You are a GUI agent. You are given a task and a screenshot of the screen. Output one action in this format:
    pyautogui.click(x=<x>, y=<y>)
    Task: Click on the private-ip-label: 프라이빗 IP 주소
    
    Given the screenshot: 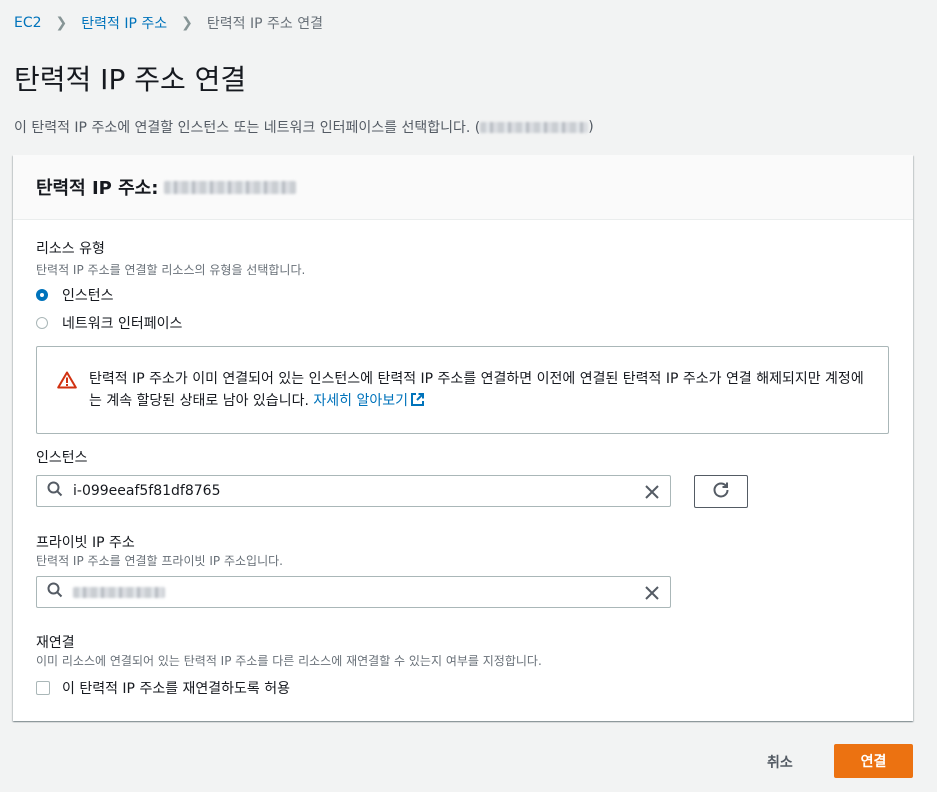 What is the action you would take?
    pyautogui.click(x=85, y=543)
    